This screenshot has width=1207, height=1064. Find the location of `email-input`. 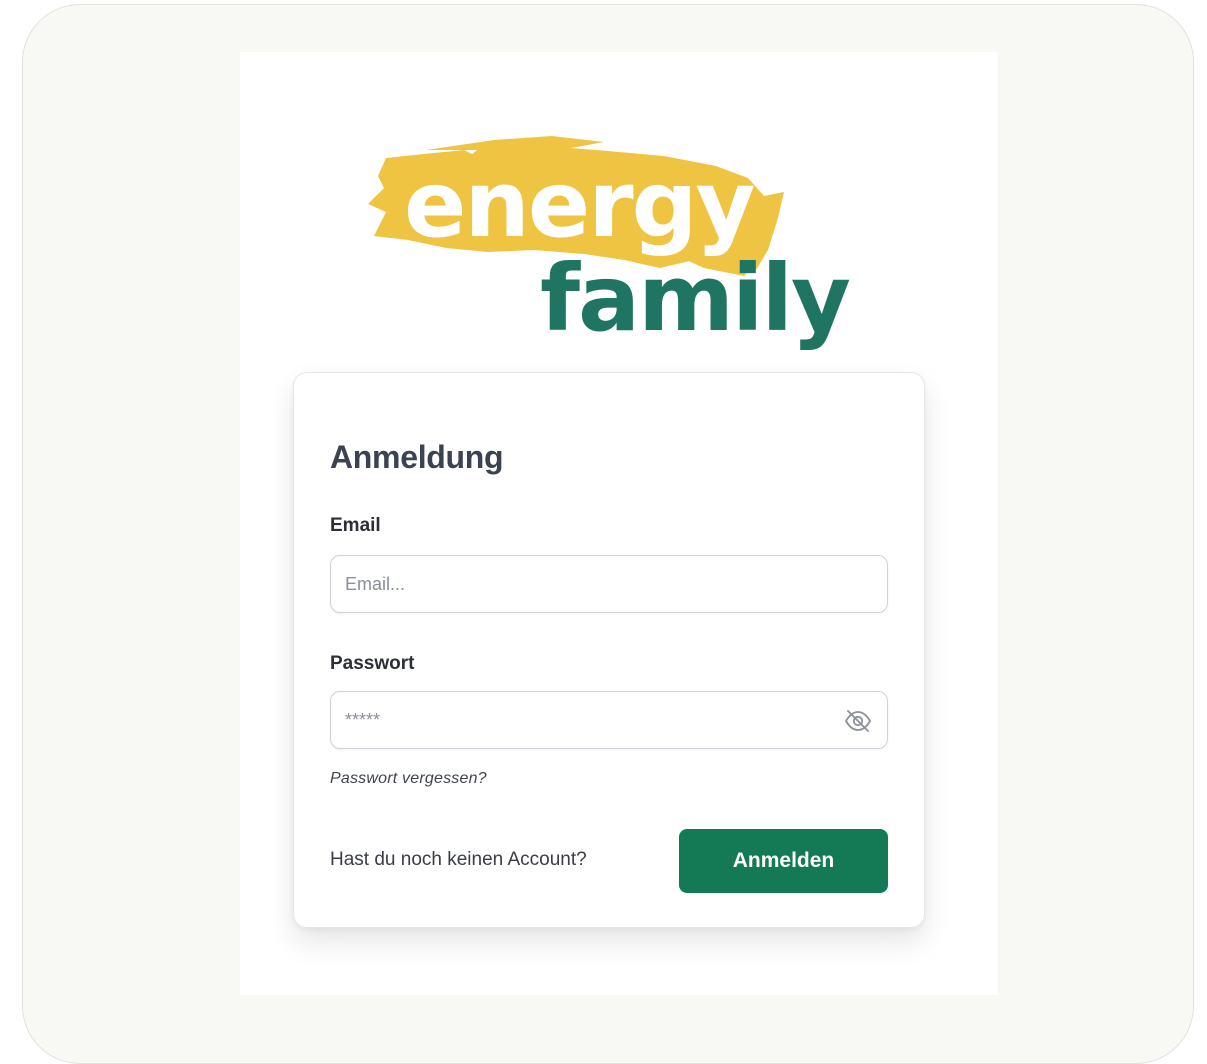

email-input is located at coordinates (609, 584).